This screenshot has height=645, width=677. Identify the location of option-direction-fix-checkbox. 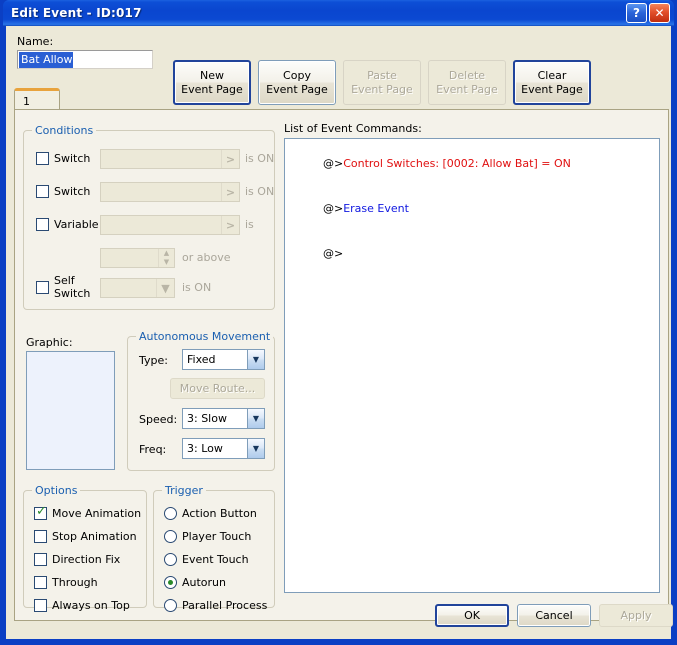
(40, 559).